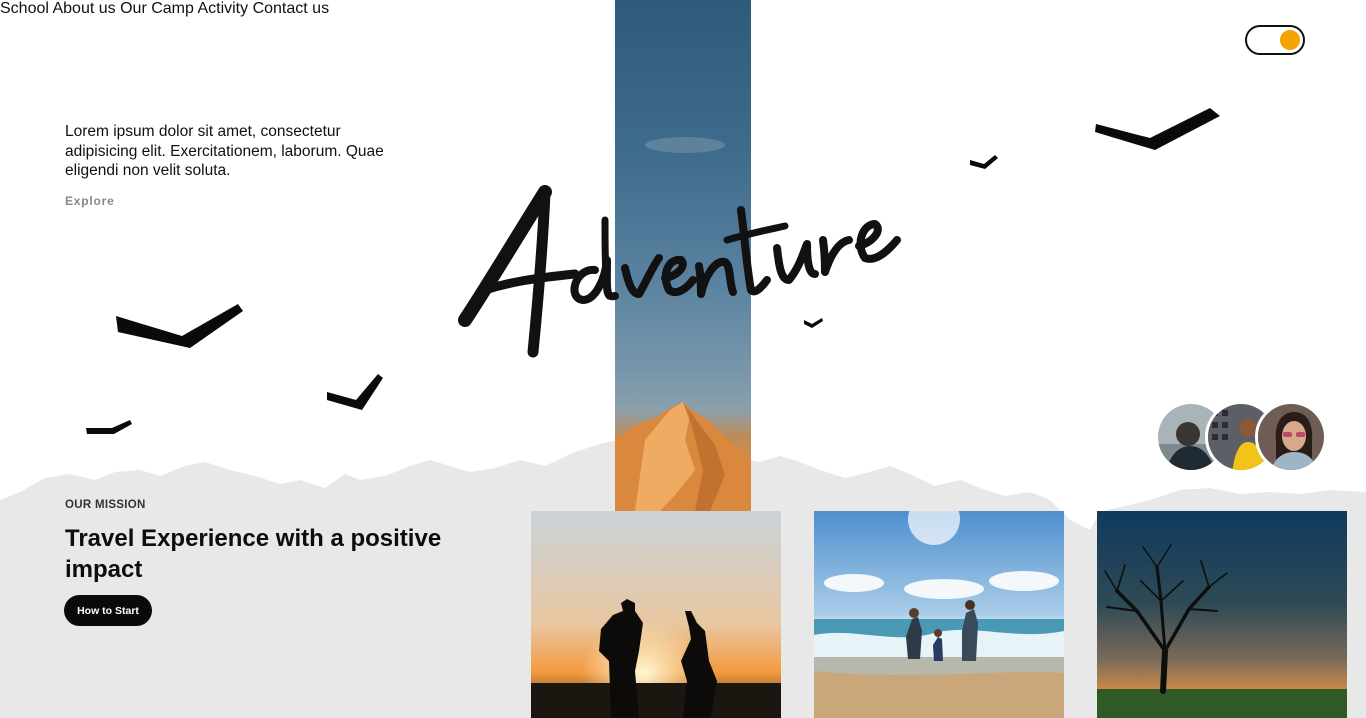 The width and height of the screenshot is (1366, 718). Describe the element at coordinates (939, 614) in the screenshot. I see `photo-card-beach-family` at that location.